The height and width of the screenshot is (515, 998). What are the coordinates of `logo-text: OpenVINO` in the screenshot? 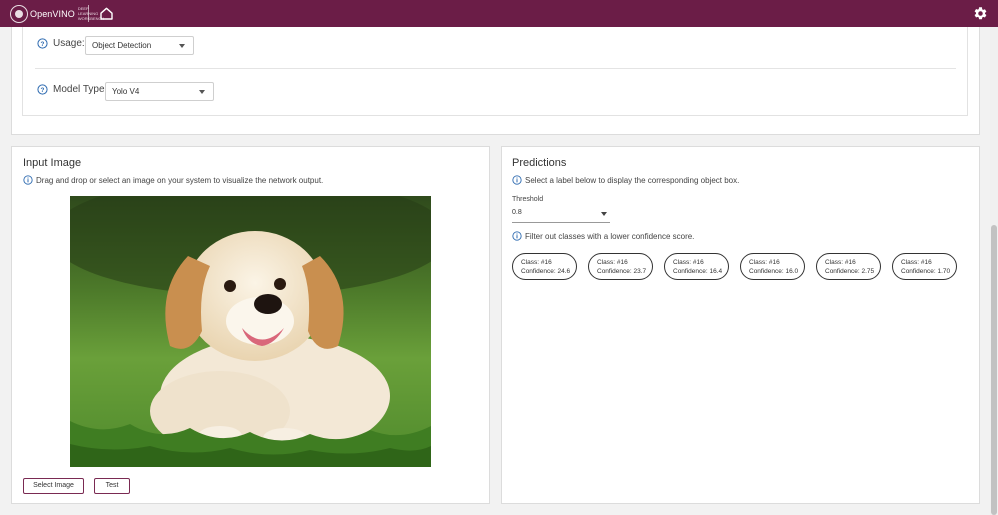 It's located at (52, 13).